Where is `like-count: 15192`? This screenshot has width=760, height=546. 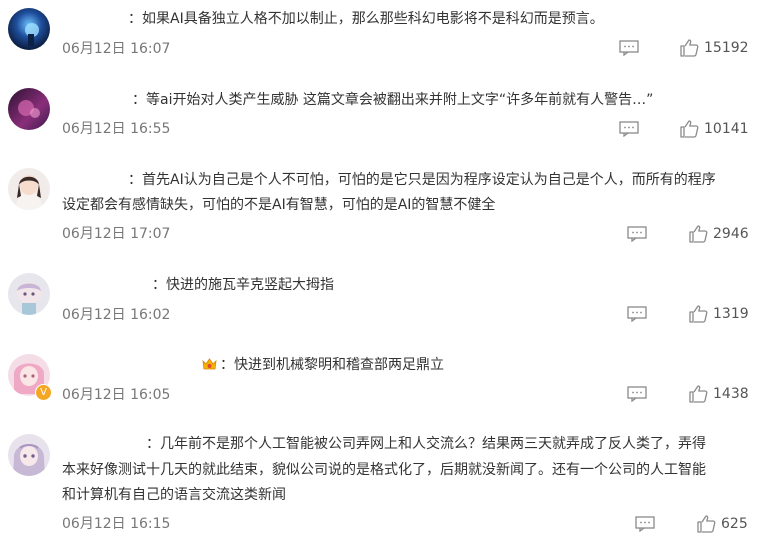
like-count: 15192 is located at coordinates (726, 48).